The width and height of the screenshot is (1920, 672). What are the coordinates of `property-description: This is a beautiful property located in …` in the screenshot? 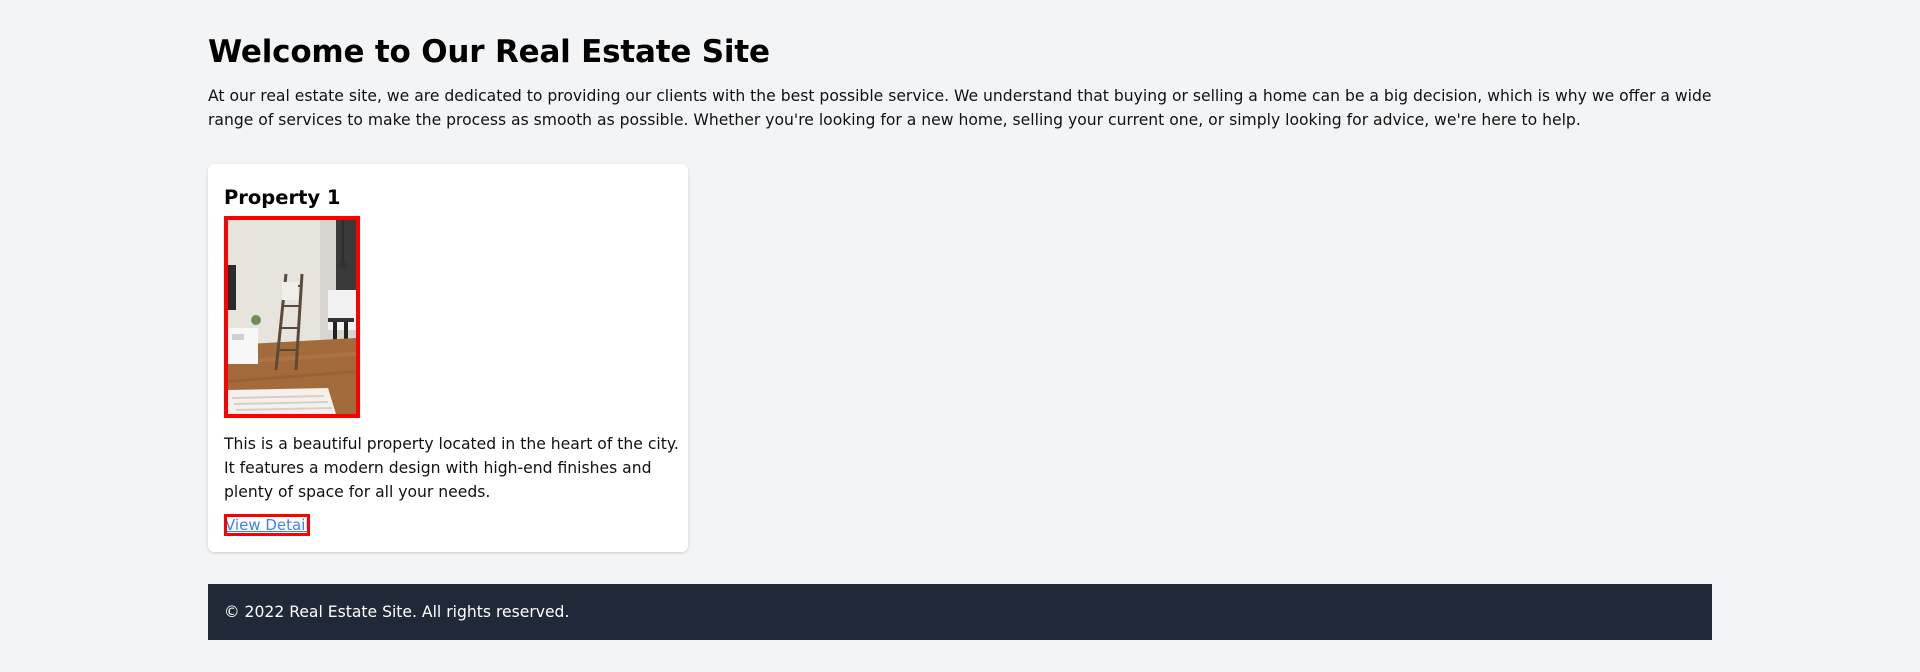 It's located at (451, 468).